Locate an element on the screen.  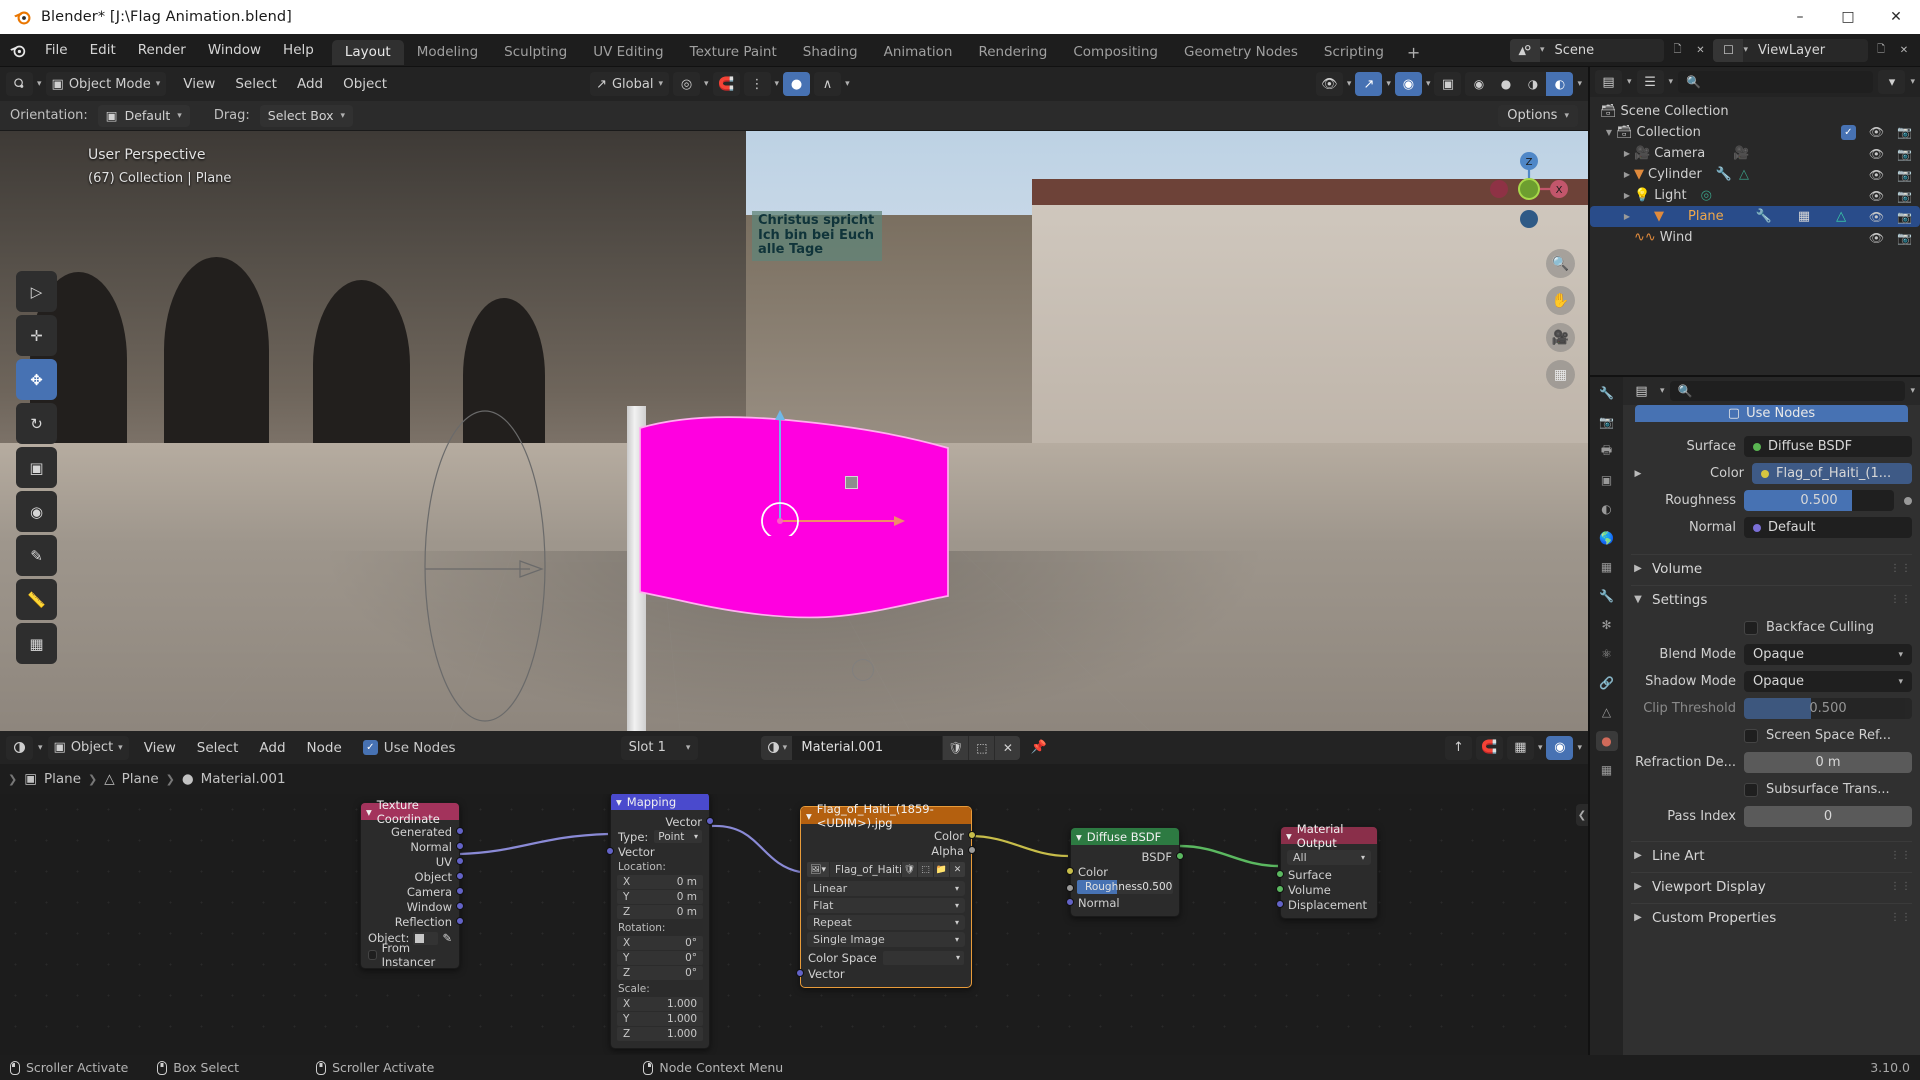
falloff-chevron-icon: ▾ is located at coordinates (847, 84).